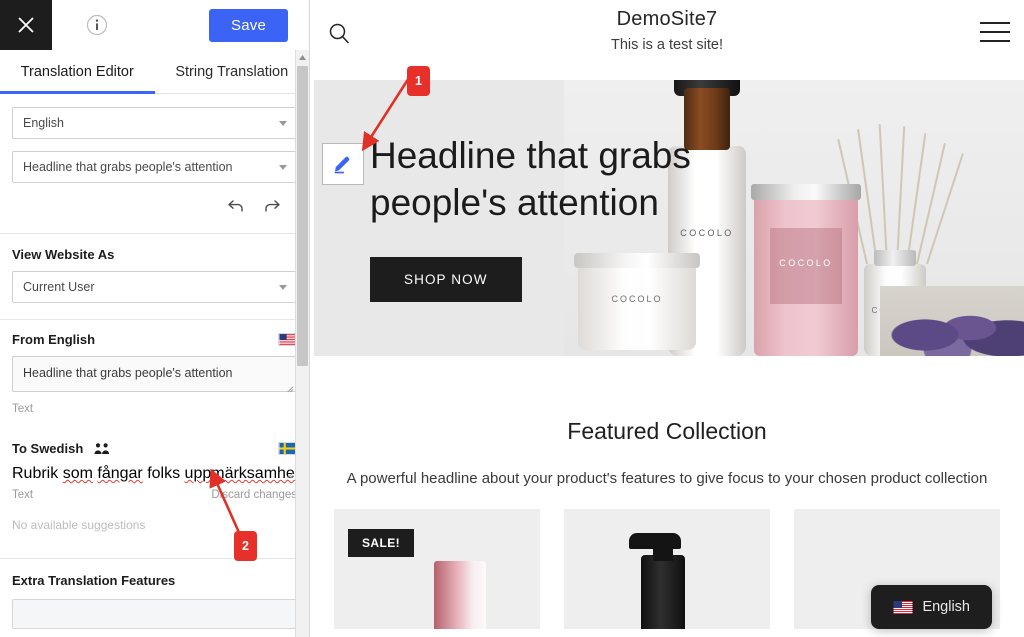  What do you see at coordinates (248, 25) in the screenshot?
I see `save-button: Save` at bounding box center [248, 25].